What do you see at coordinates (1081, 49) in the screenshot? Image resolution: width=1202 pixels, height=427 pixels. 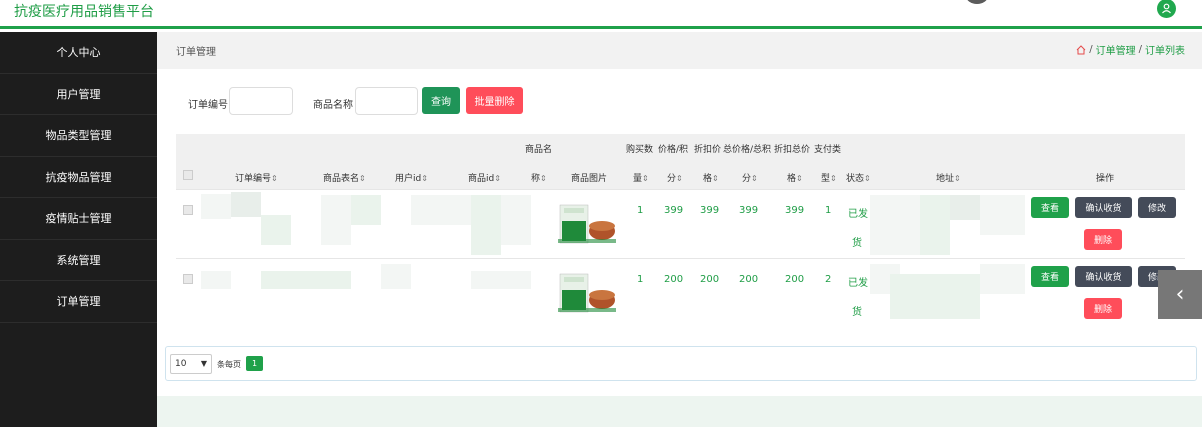 I see `home-icon` at bounding box center [1081, 49].